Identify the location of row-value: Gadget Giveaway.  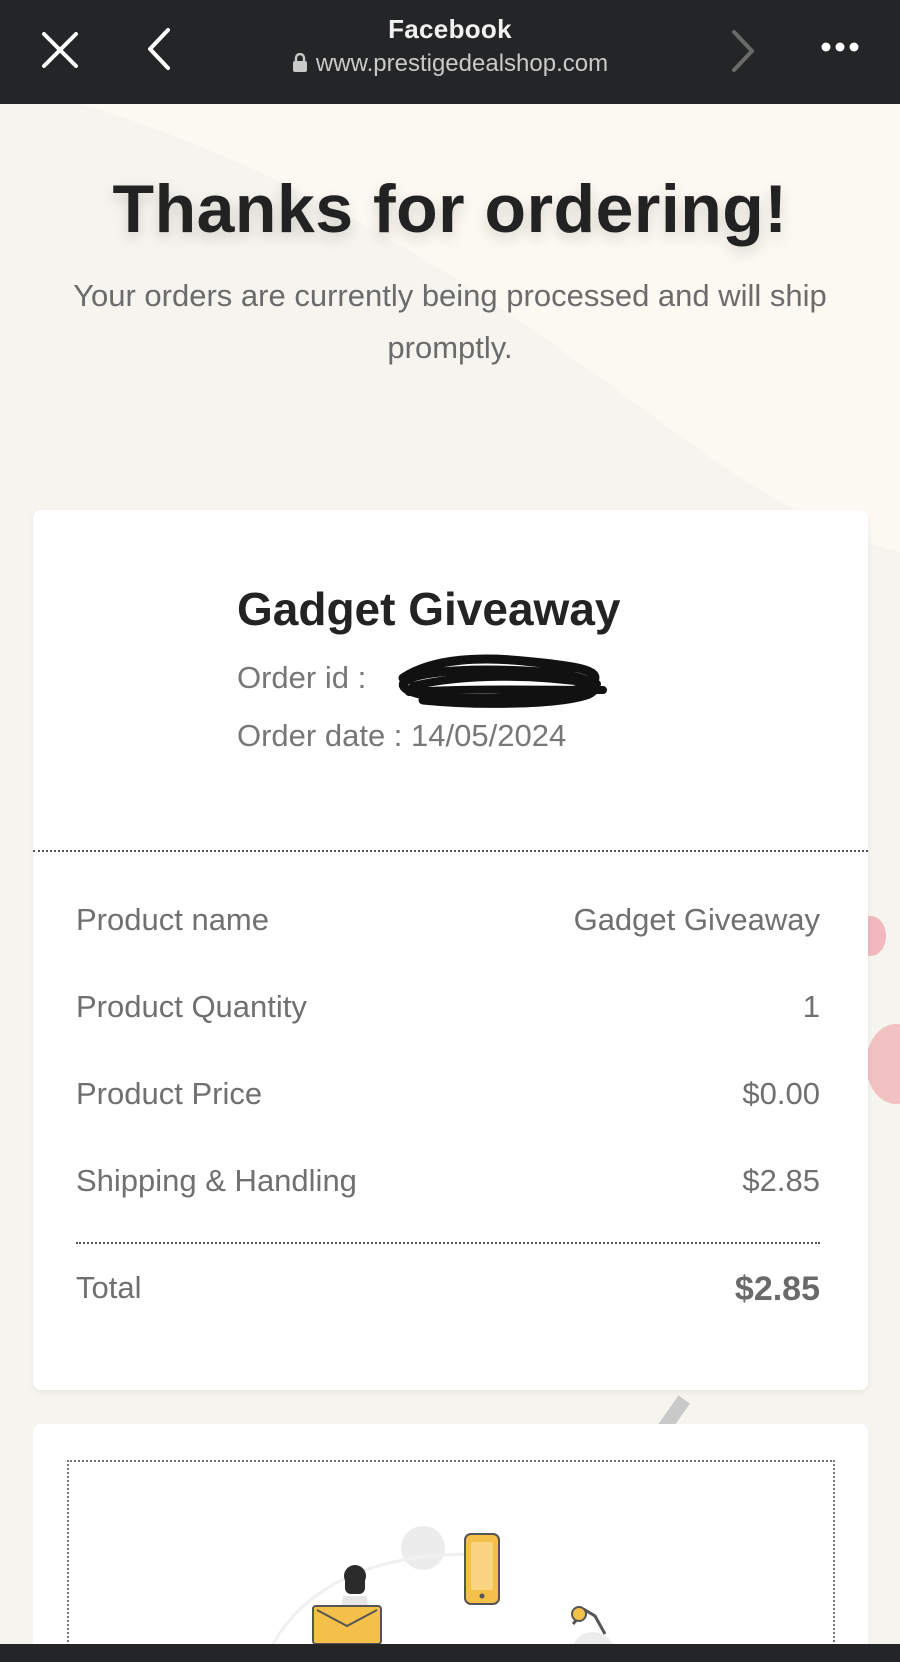
(696, 919).